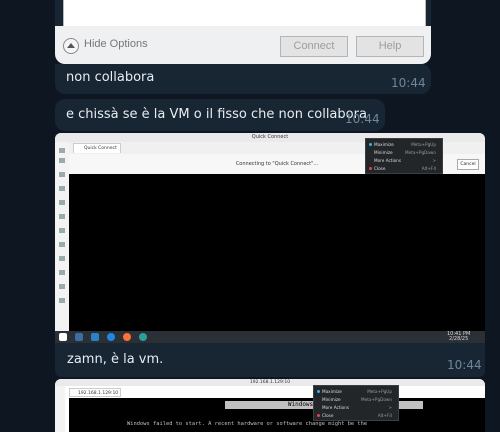  I want to click on taskbar: 10:41 PM 2/28/25, so click(270, 337).